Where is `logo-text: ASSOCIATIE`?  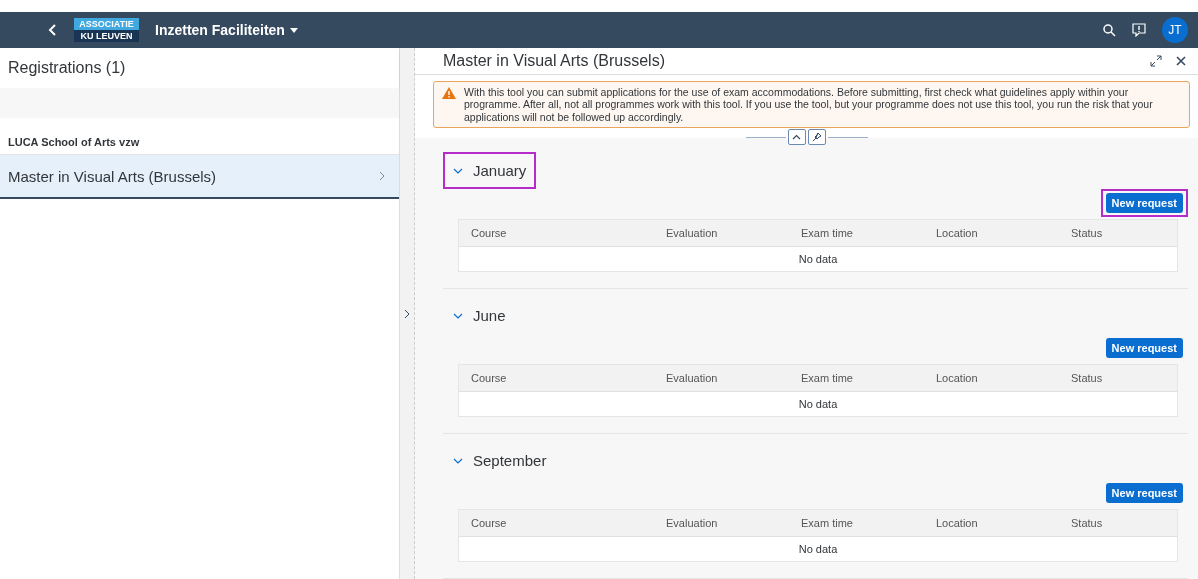
logo-text: ASSOCIATIE is located at coordinates (106, 24).